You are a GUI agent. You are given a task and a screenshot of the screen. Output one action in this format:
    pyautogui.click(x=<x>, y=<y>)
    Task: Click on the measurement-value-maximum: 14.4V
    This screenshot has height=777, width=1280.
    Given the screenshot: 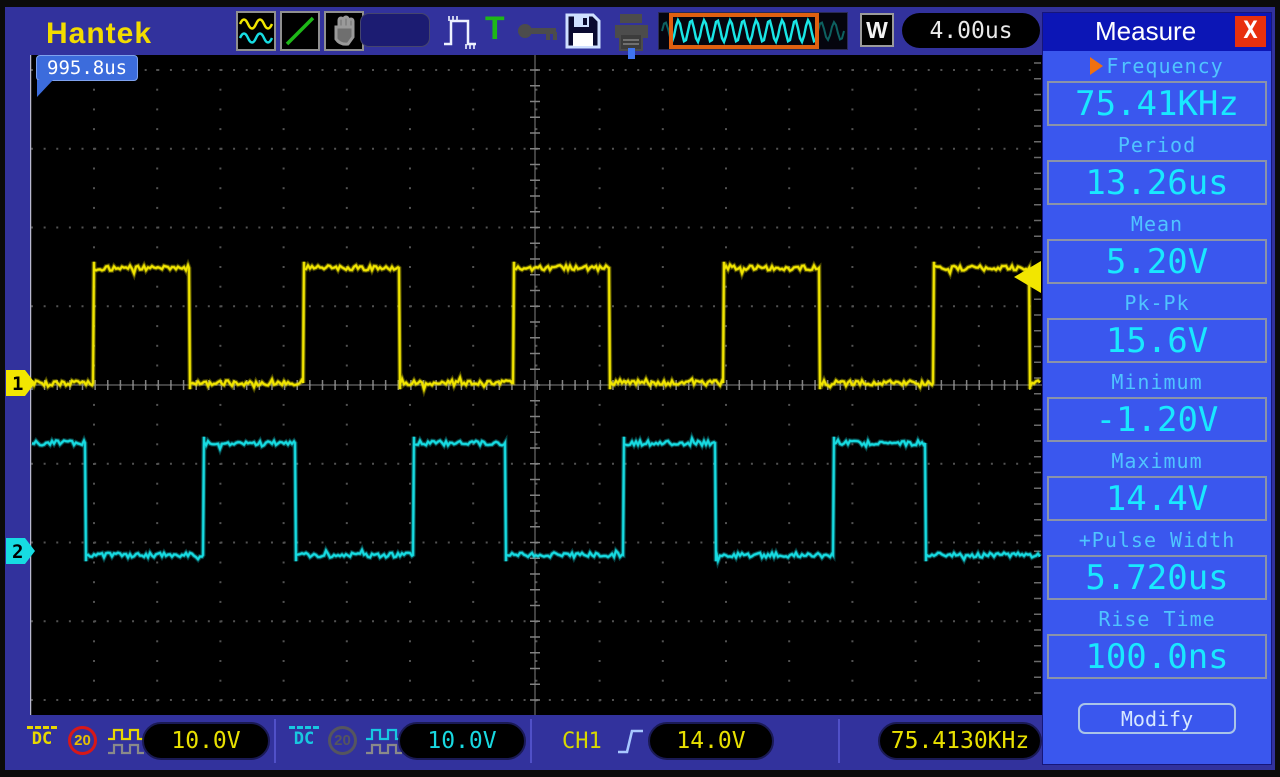 What is the action you would take?
    pyautogui.click(x=1157, y=498)
    